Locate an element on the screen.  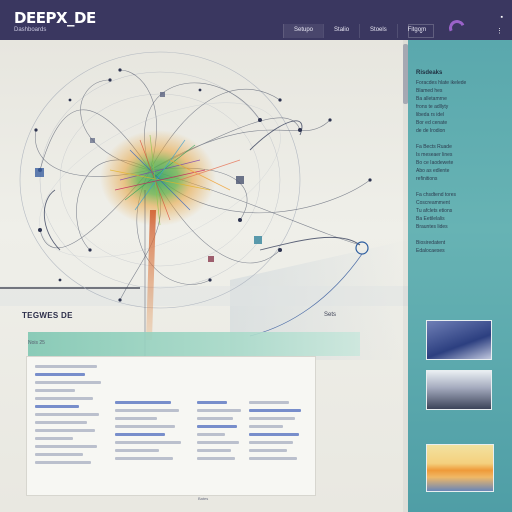
app-subtitle: Dashboards is located at coordinates (30, 30).